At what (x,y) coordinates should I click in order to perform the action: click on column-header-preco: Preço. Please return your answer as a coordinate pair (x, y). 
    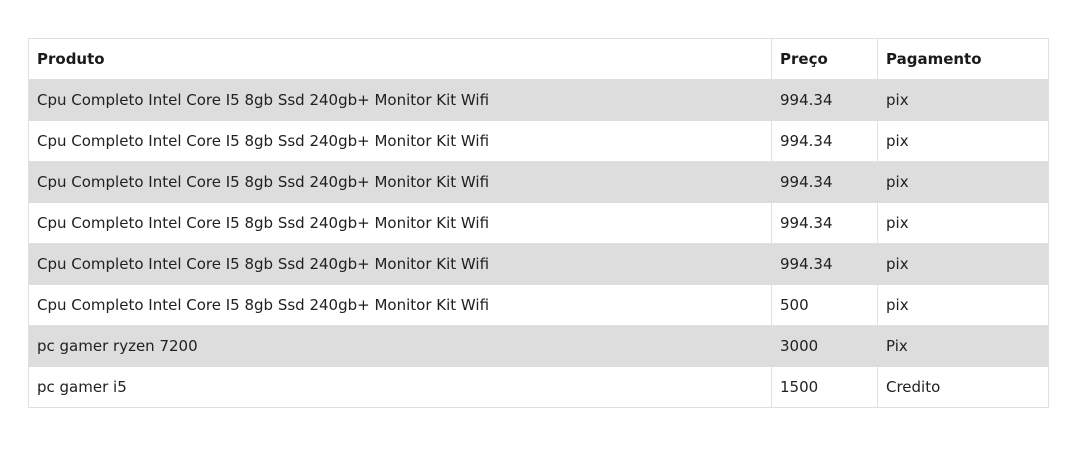
    Looking at the image, I should click on (824, 59).